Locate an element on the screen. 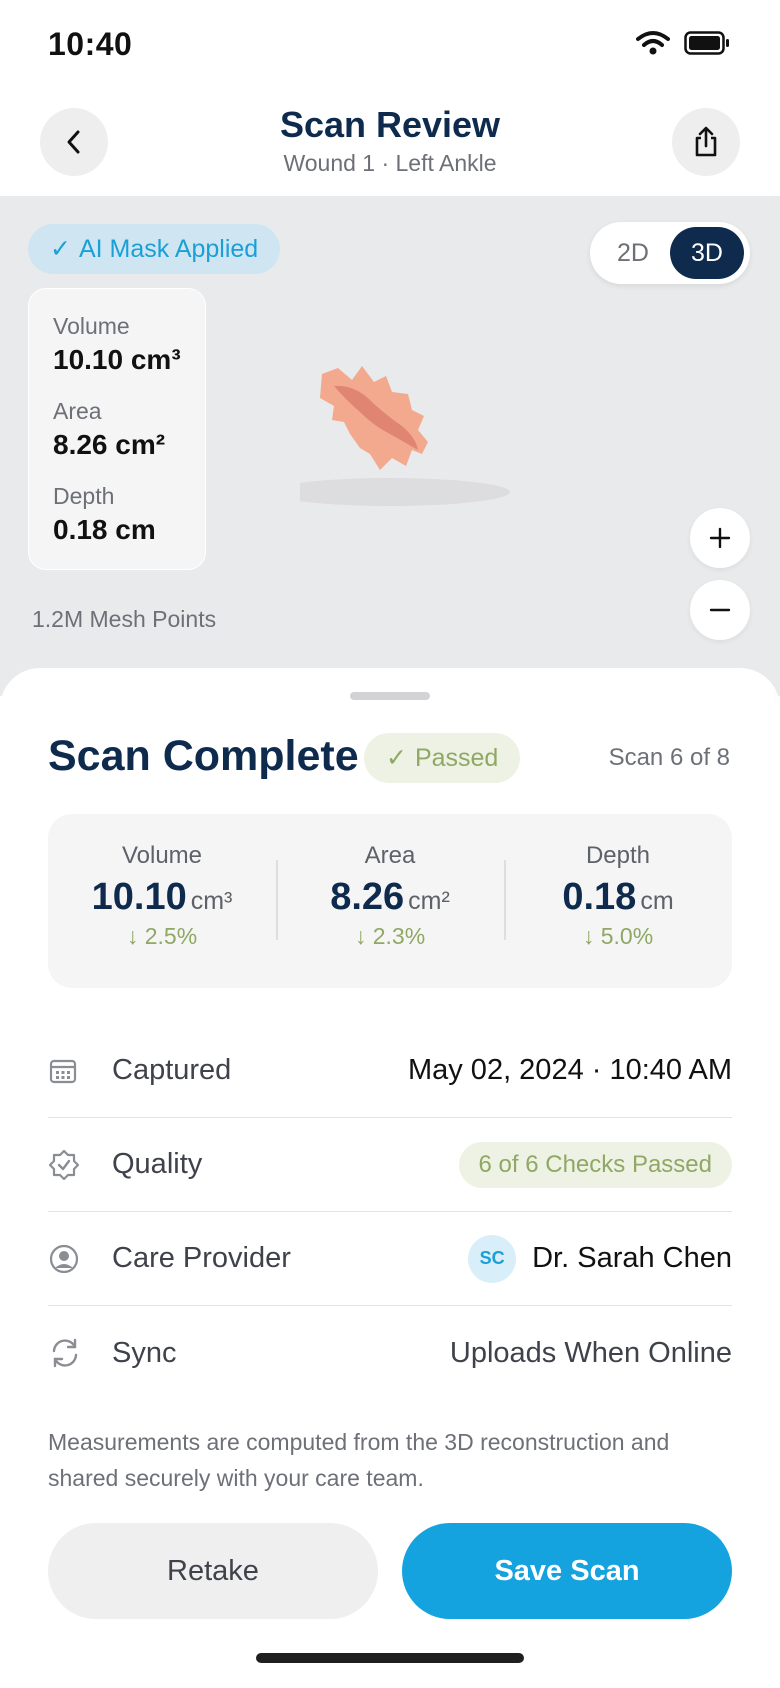  page-title: Scan Review is located at coordinates (390, 124).